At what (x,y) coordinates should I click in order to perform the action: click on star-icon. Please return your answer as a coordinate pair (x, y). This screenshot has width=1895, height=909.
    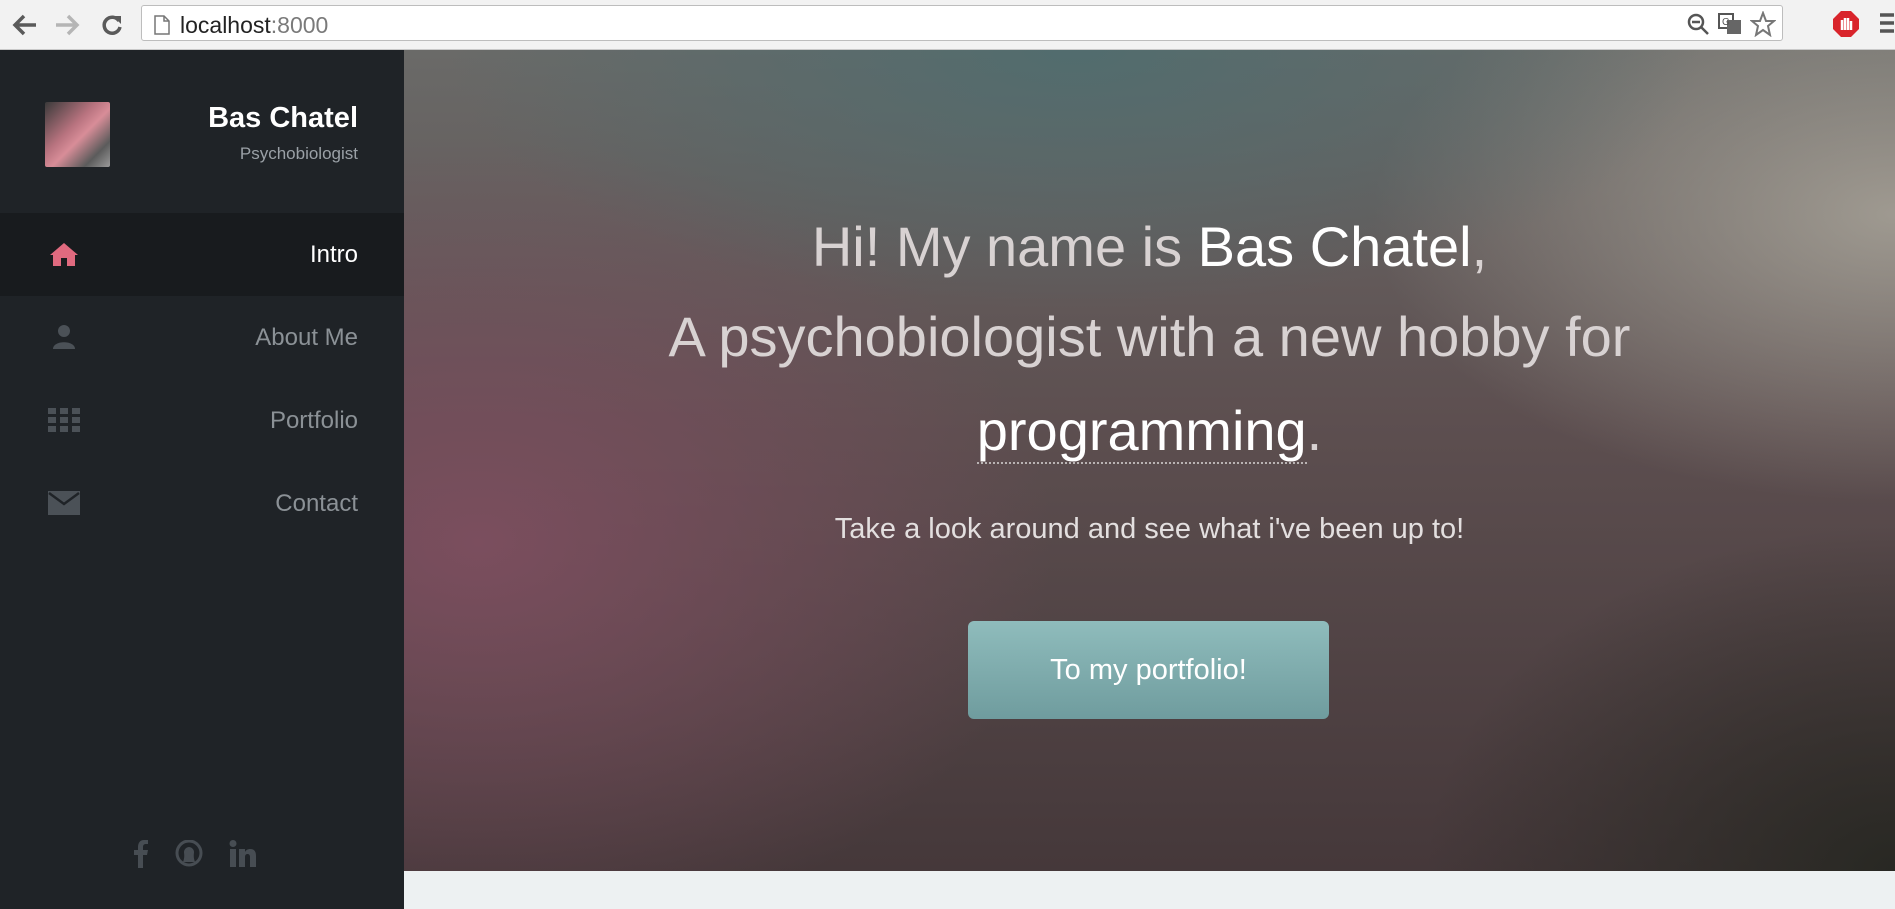
    Looking at the image, I should click on (1763, 26).